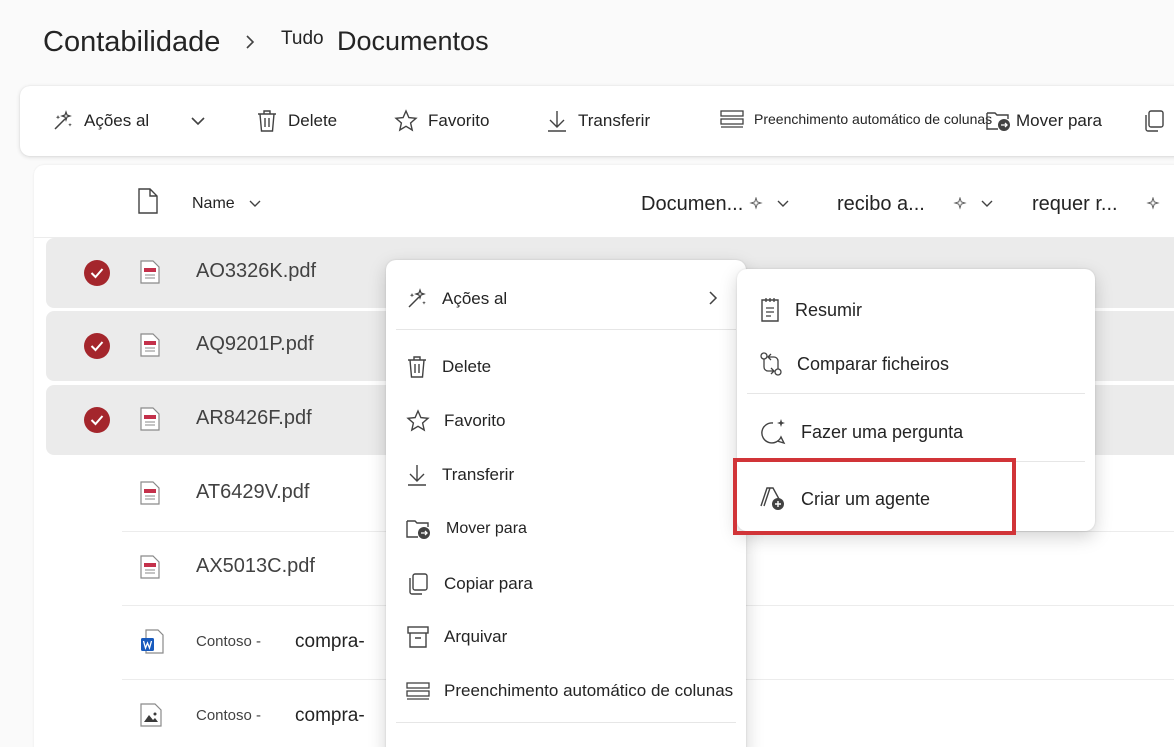 Image resolution: width=1174 pixels, height=747 pixels. Describe the element at coordinates (213, 203) in the screenshot. I see `column-name-label: Name` at that location.